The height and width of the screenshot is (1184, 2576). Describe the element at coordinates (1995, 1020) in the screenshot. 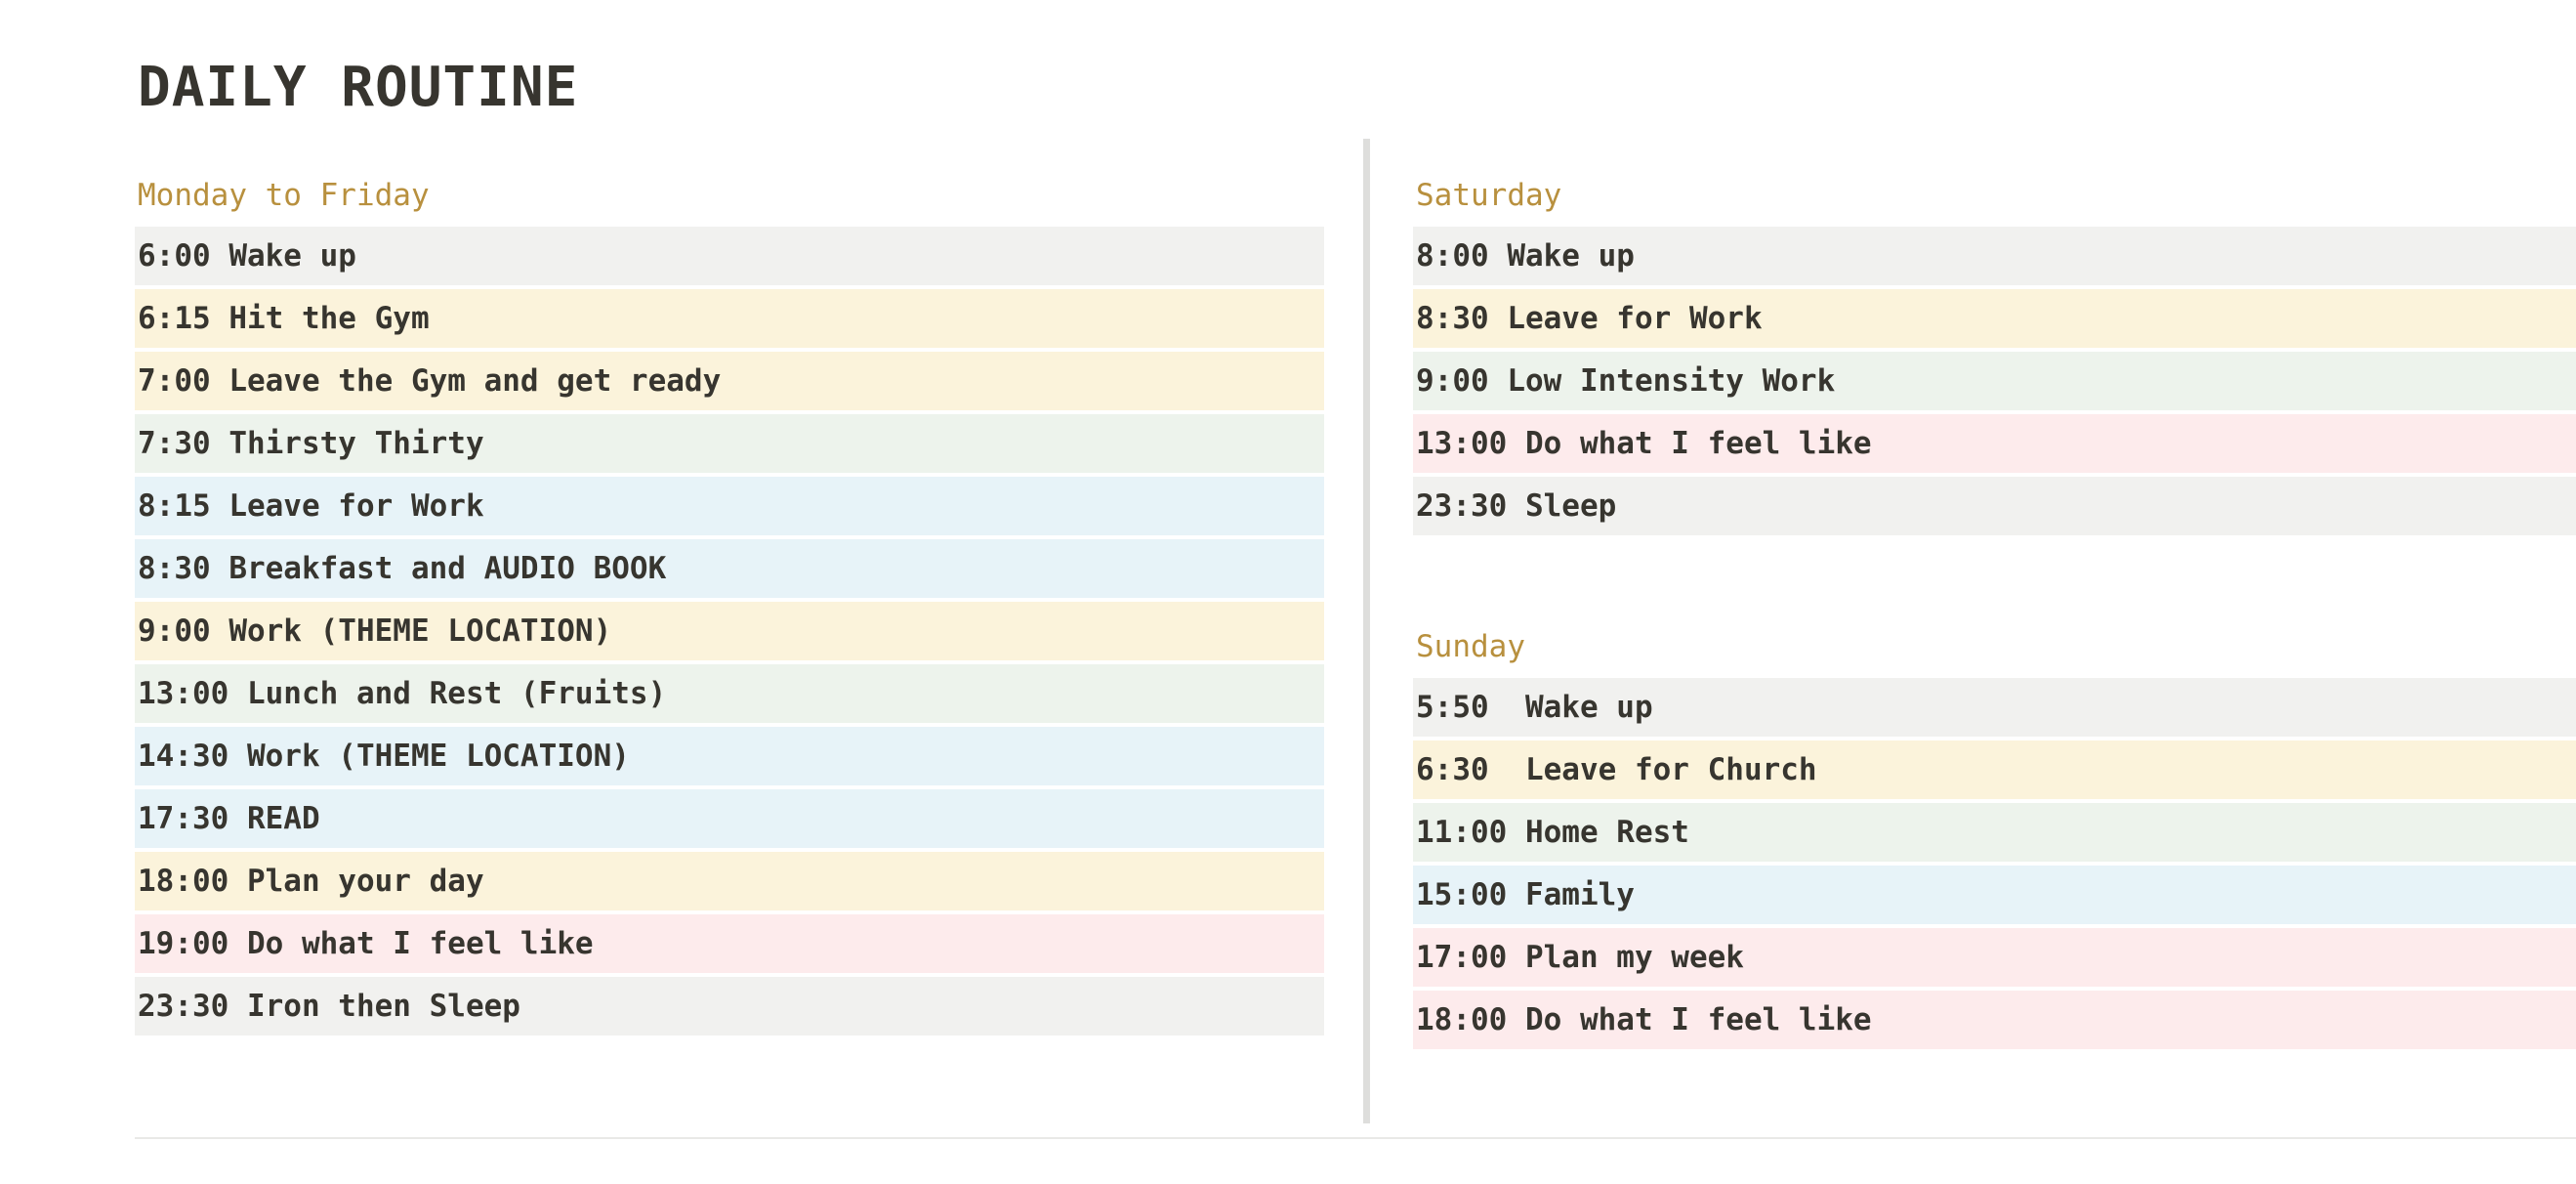

I see `routine-item: 18:00 Do what I feel like` at that location.